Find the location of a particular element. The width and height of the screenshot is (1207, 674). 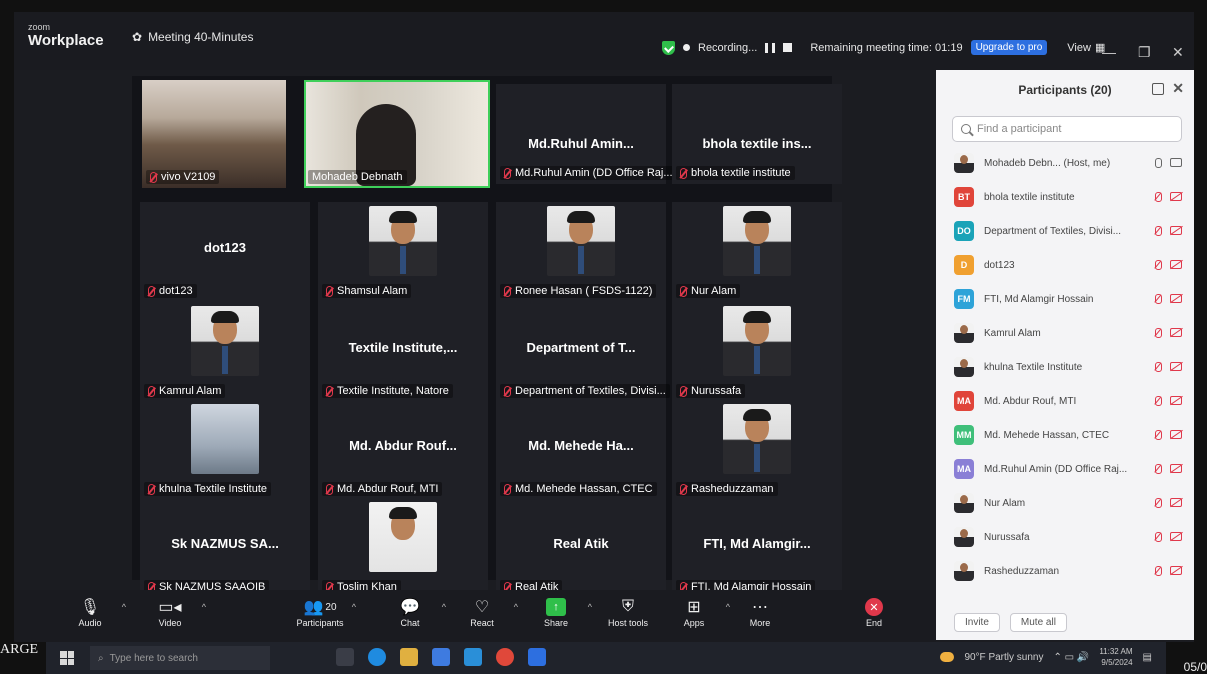

participant-row: MM Md. Mehede Hassan, CTEC is located at coordinates (1065, 435).